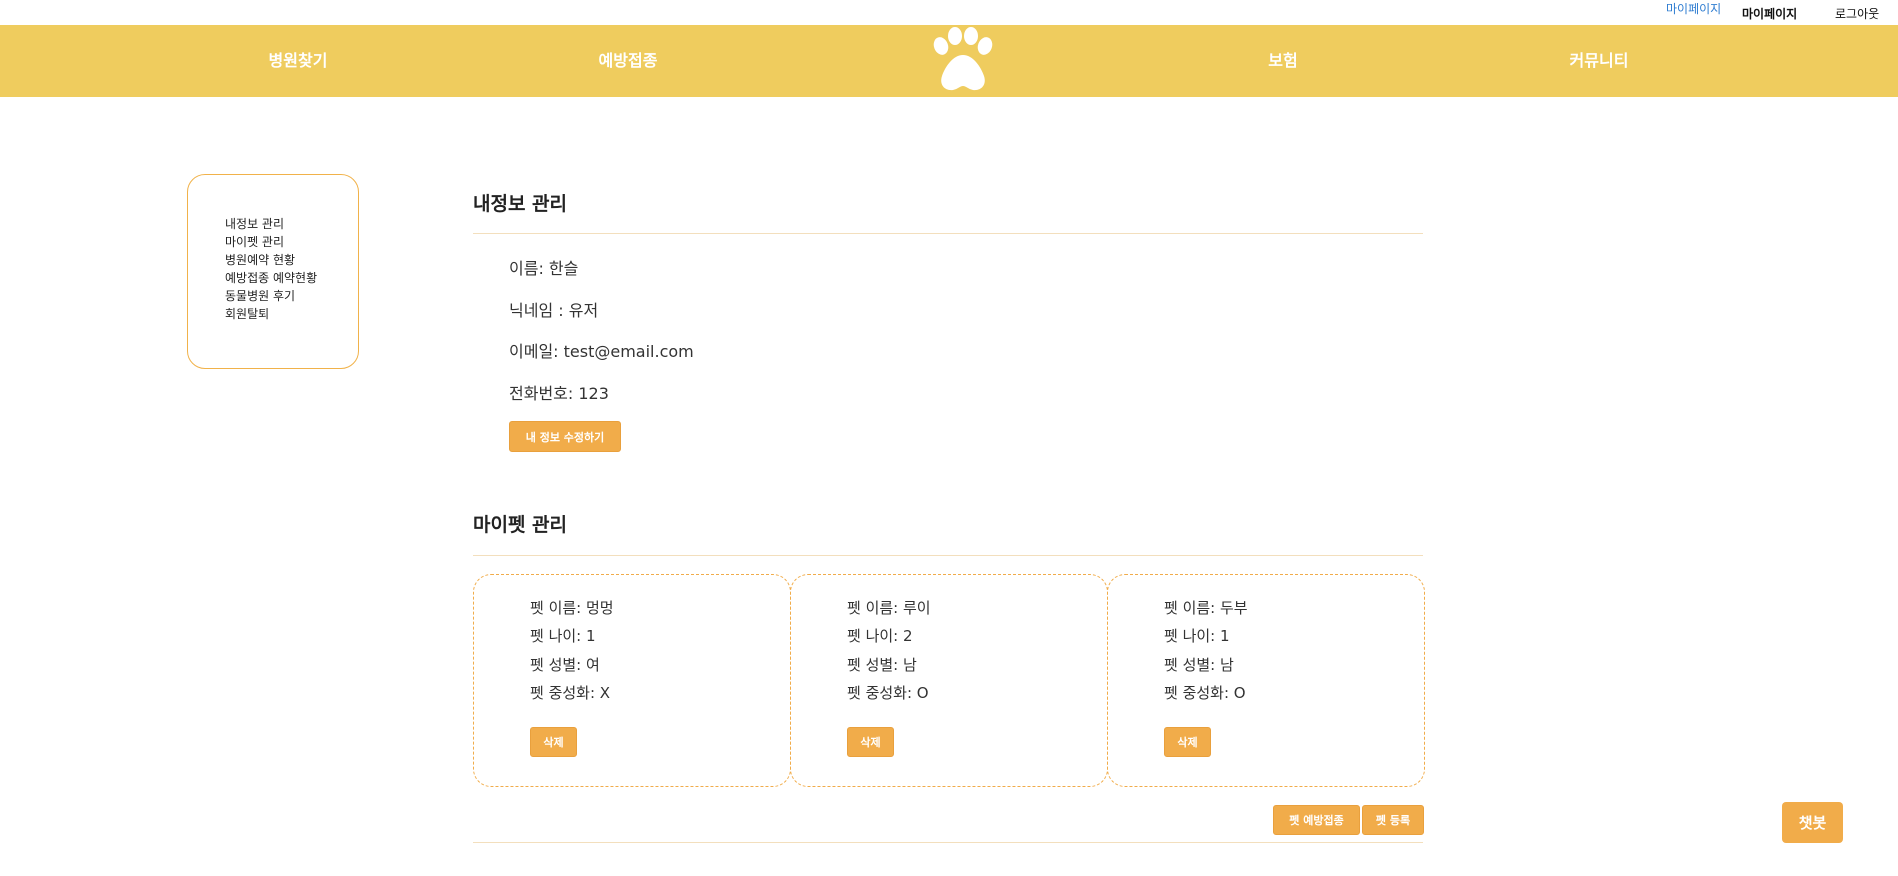  I want to click on top-utility-bar: 마이페이지 마이페이지 로그아웃, so click(949, 12).